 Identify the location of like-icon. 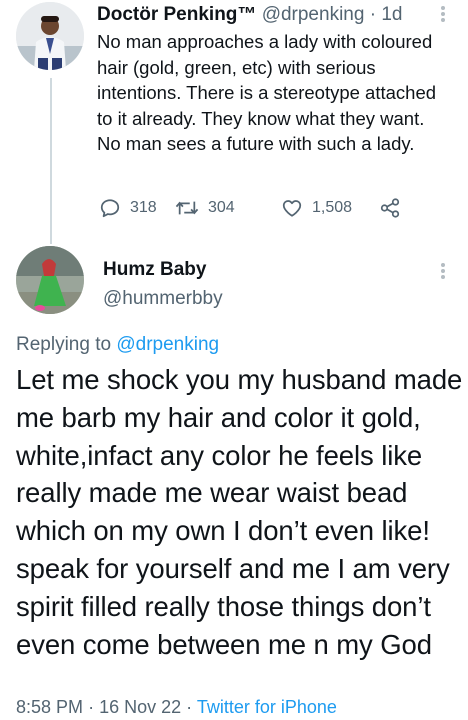
(292, 208).